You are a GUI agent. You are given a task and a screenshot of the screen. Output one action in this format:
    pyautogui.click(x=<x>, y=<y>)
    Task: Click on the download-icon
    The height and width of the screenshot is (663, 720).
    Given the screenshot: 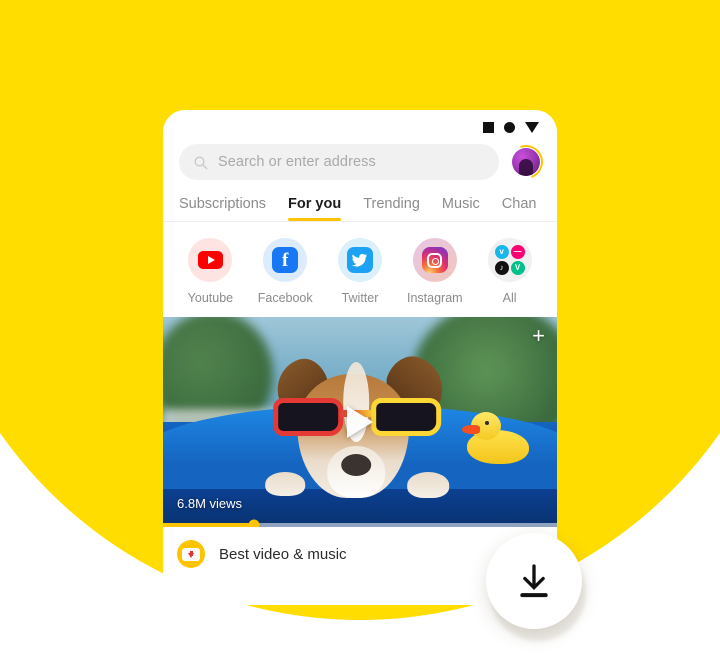 What is the action you would take?
    pyautogui.click(x=534, y=581)
    